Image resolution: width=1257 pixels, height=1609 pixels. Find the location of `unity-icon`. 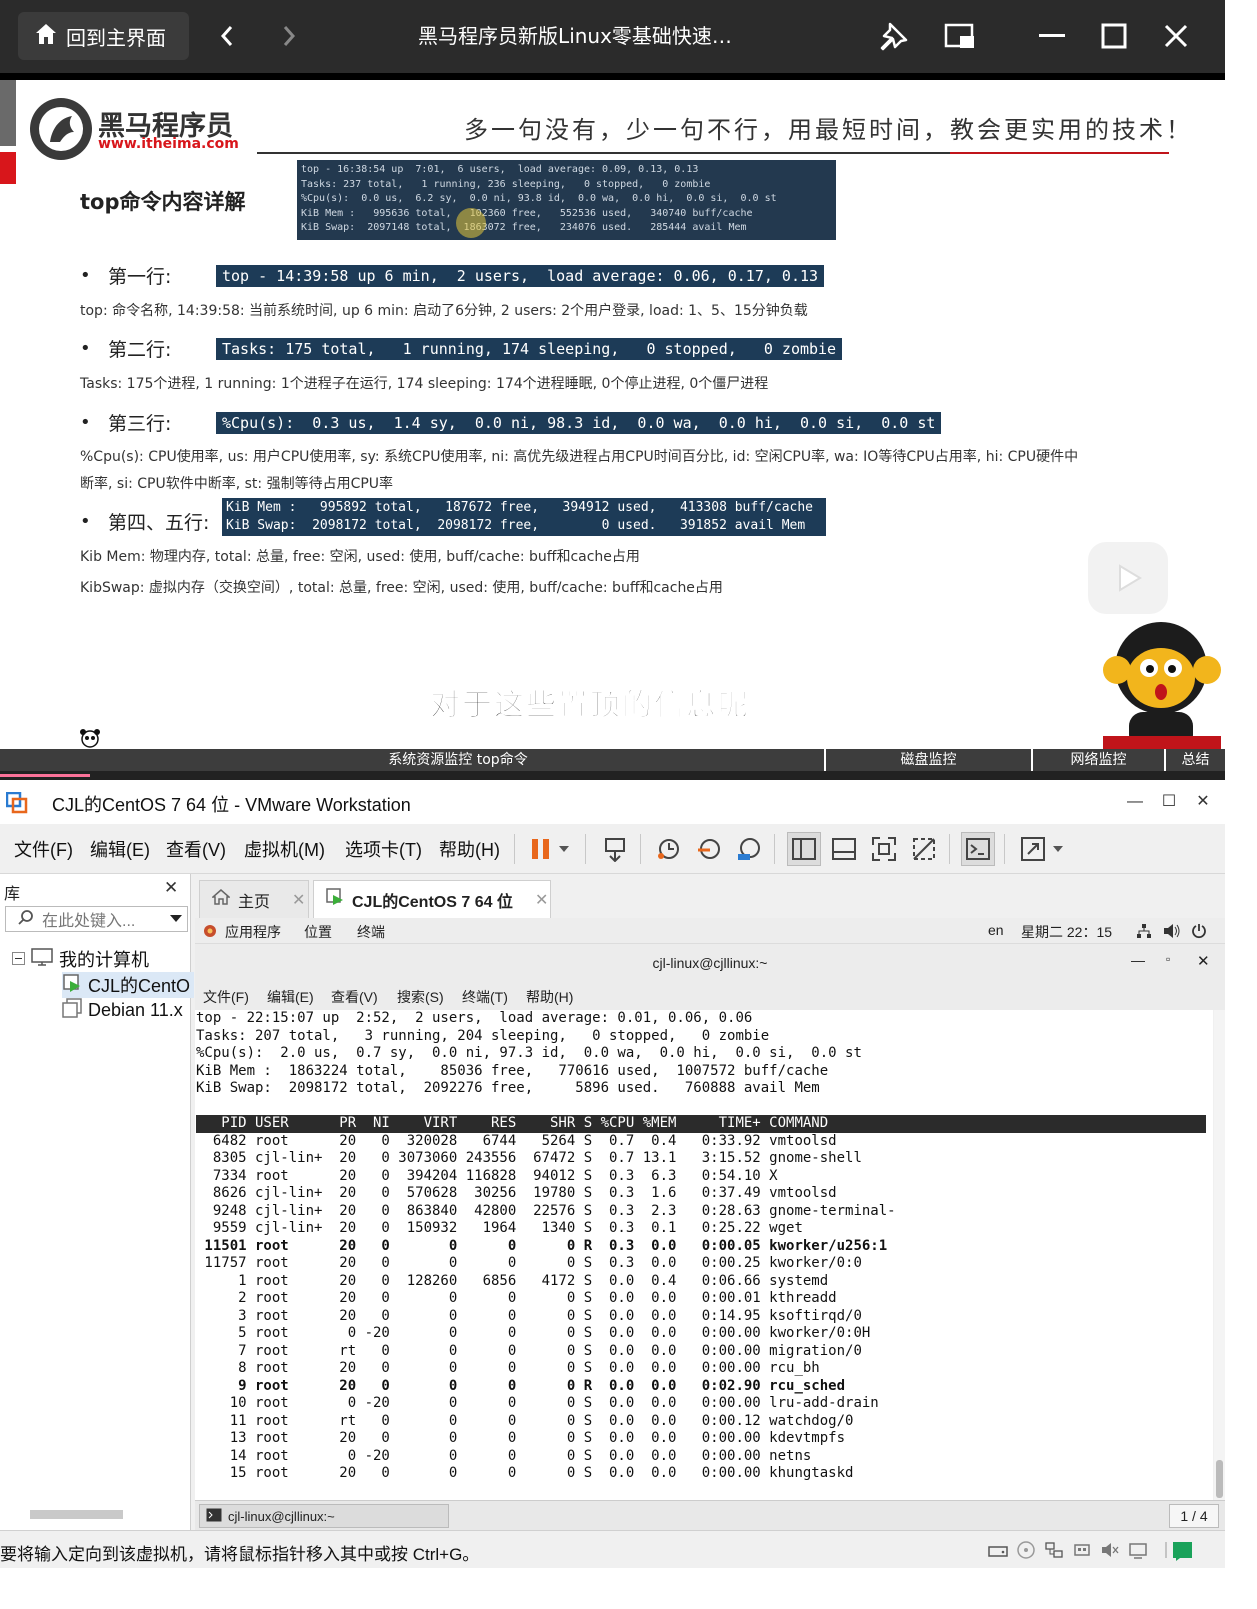

unity-icon is located at coordinates (924, 849).